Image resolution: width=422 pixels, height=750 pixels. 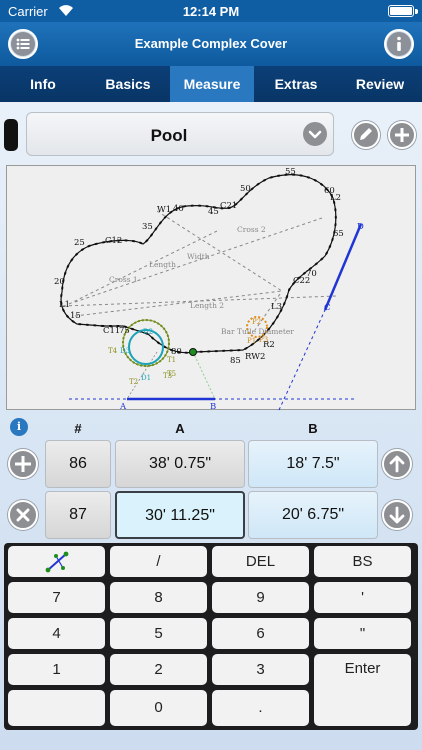 What do you see at coordinates (128, 84) in the screenshot?
I see `tab-basics: Basics` at bounding box center [128, 84].